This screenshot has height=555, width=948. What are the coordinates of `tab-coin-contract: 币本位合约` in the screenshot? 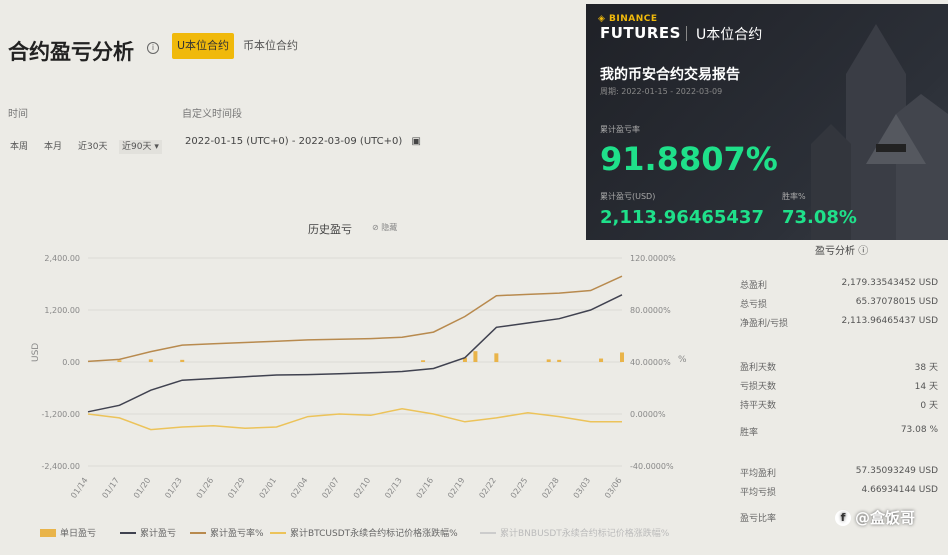 It's located at (270, 46).